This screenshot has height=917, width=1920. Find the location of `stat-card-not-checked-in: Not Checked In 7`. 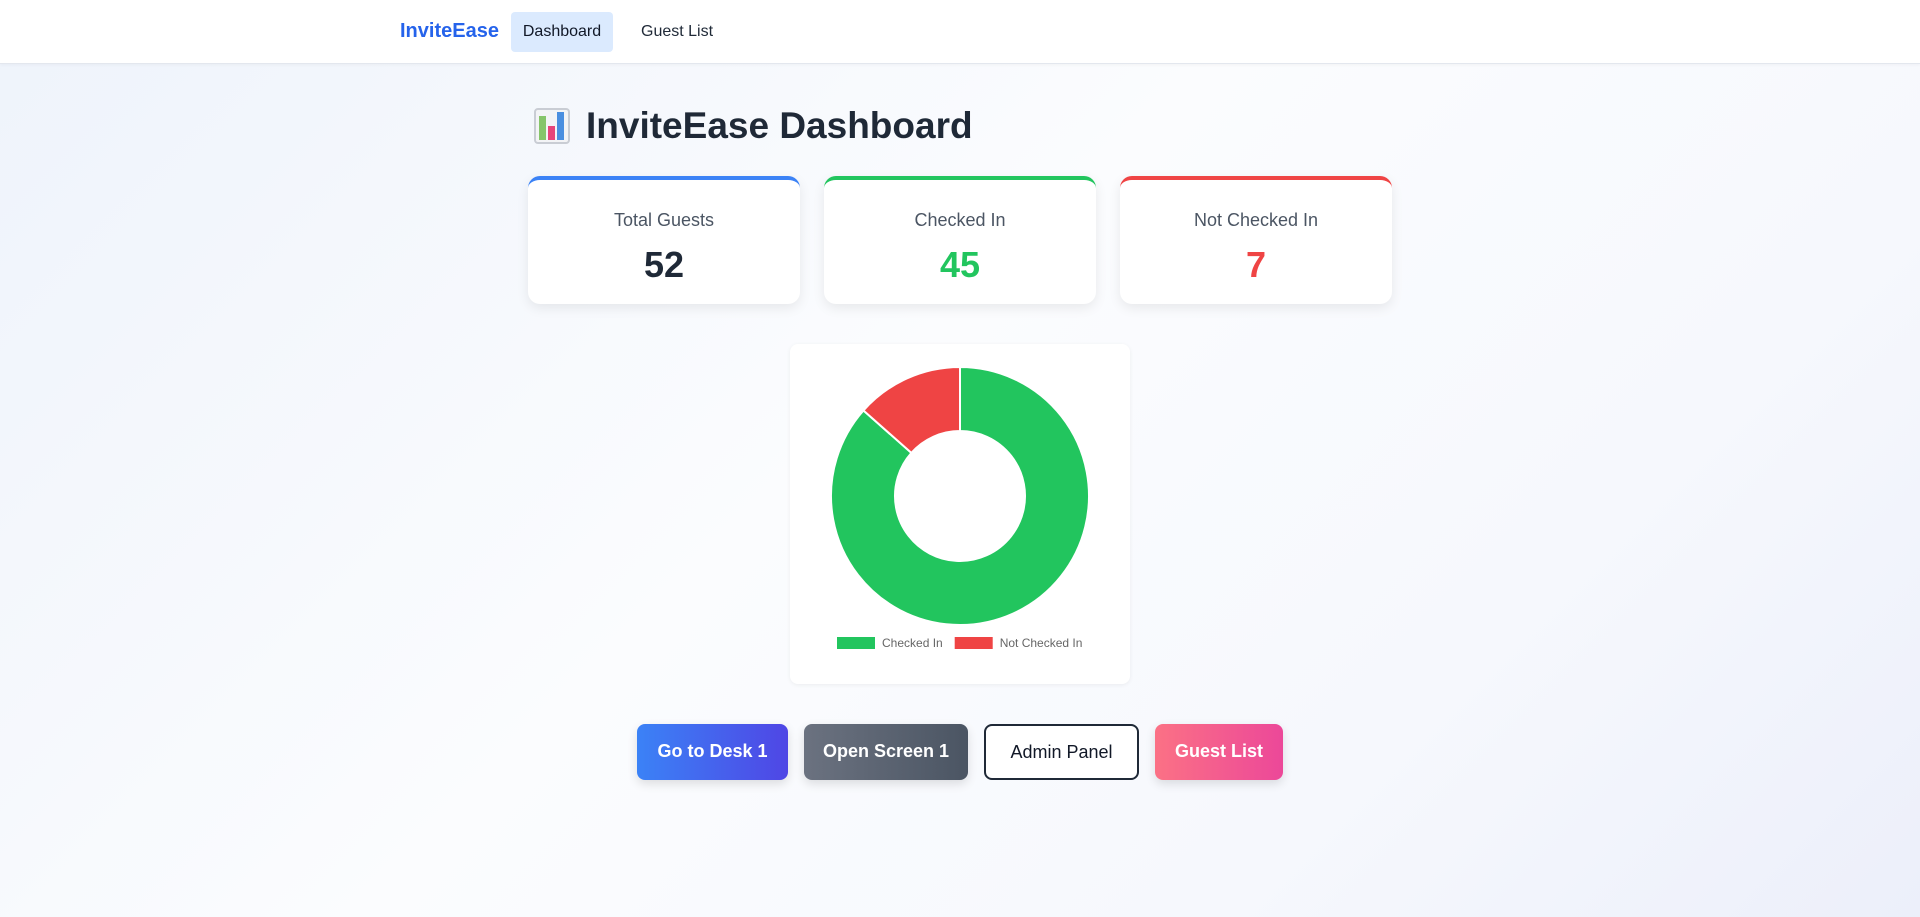

stat-card-not-checked-in: Not Checked In 7 is located at coordinates (1256, 240).